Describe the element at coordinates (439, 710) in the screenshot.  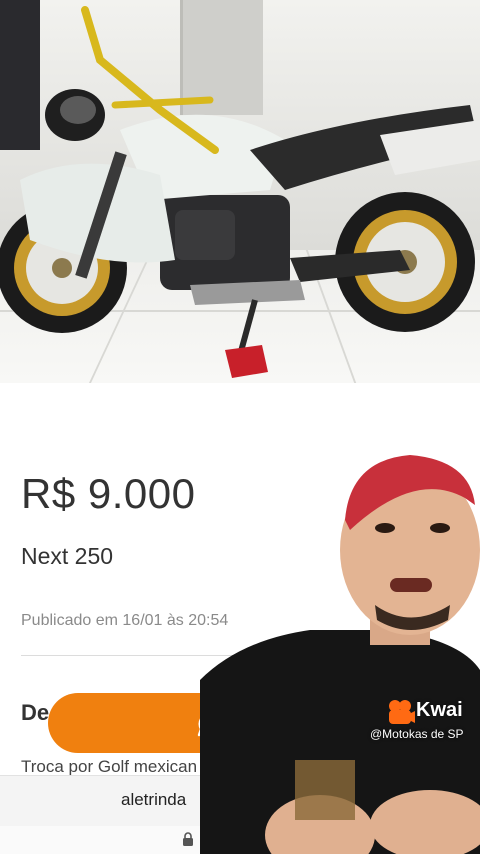
I see `kwai-brand: Kwai` at that location.